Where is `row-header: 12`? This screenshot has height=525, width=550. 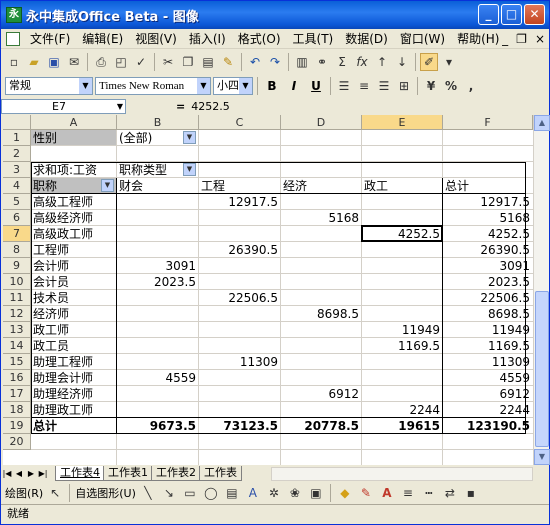 row-header: 12 is located at coordinates (17, 314).